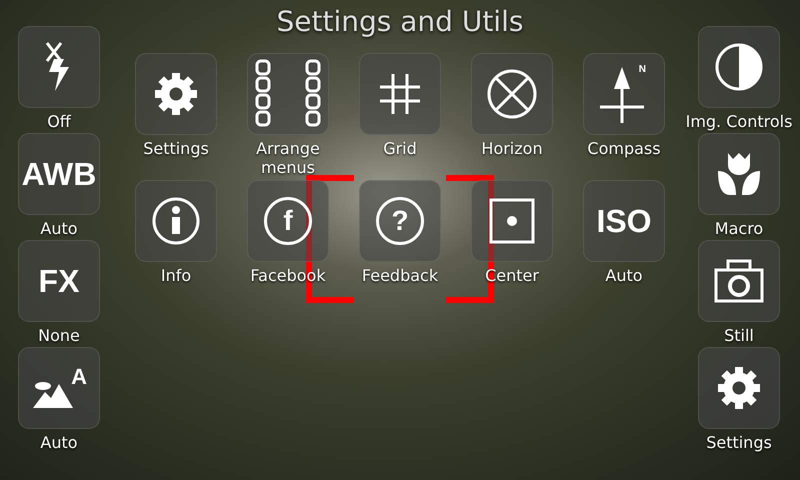 This screenshot has height=480, width=800. Describe the element at coordinates (400, 22) in the screenshot. I see `screen-title: Settings and Utils` at that location.